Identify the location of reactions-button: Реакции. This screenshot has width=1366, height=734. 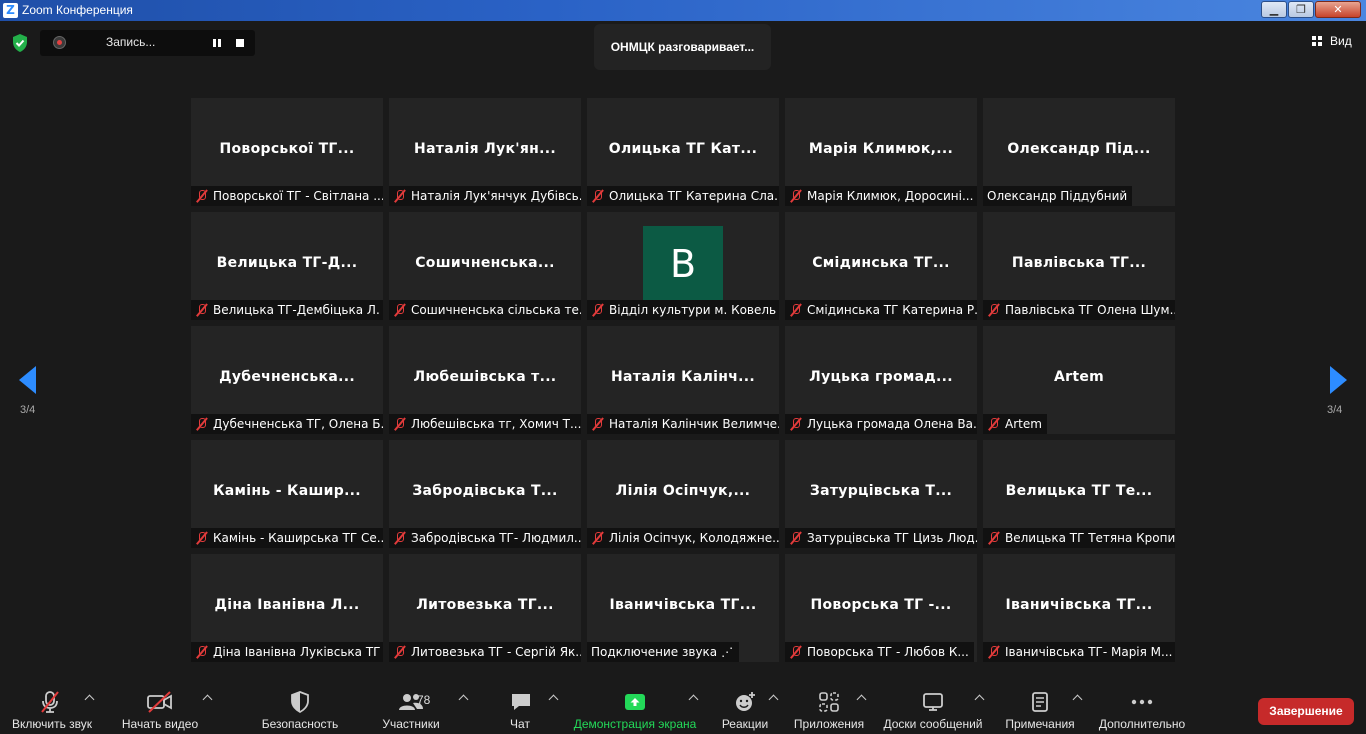
(745, 708).